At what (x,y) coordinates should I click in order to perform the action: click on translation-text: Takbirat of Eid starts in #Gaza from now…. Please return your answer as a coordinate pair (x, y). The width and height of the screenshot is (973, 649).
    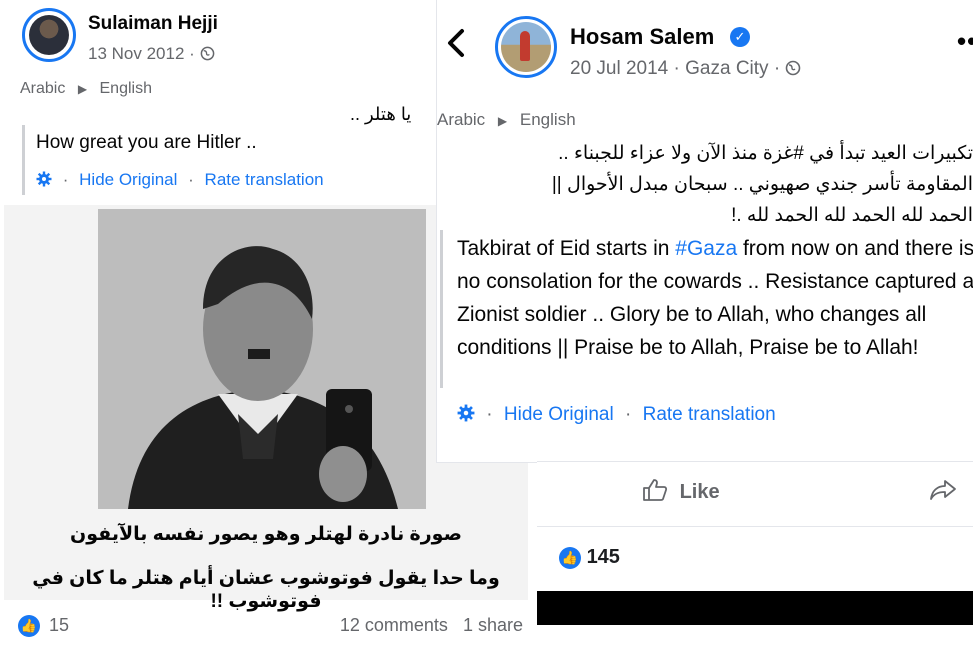
    Looking at the image, I should click on (715, 298).